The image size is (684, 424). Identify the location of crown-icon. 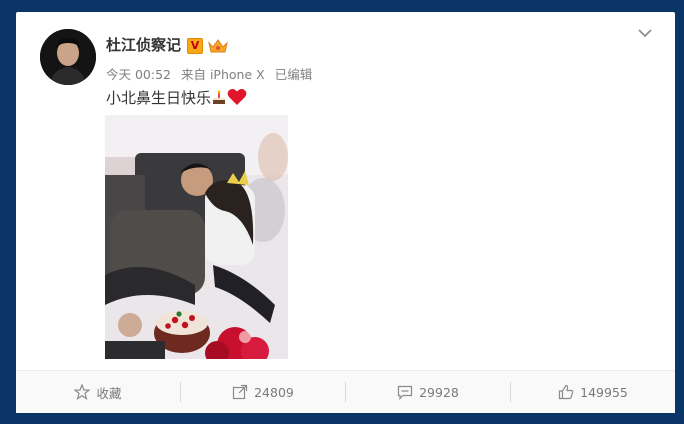
(218, 46).